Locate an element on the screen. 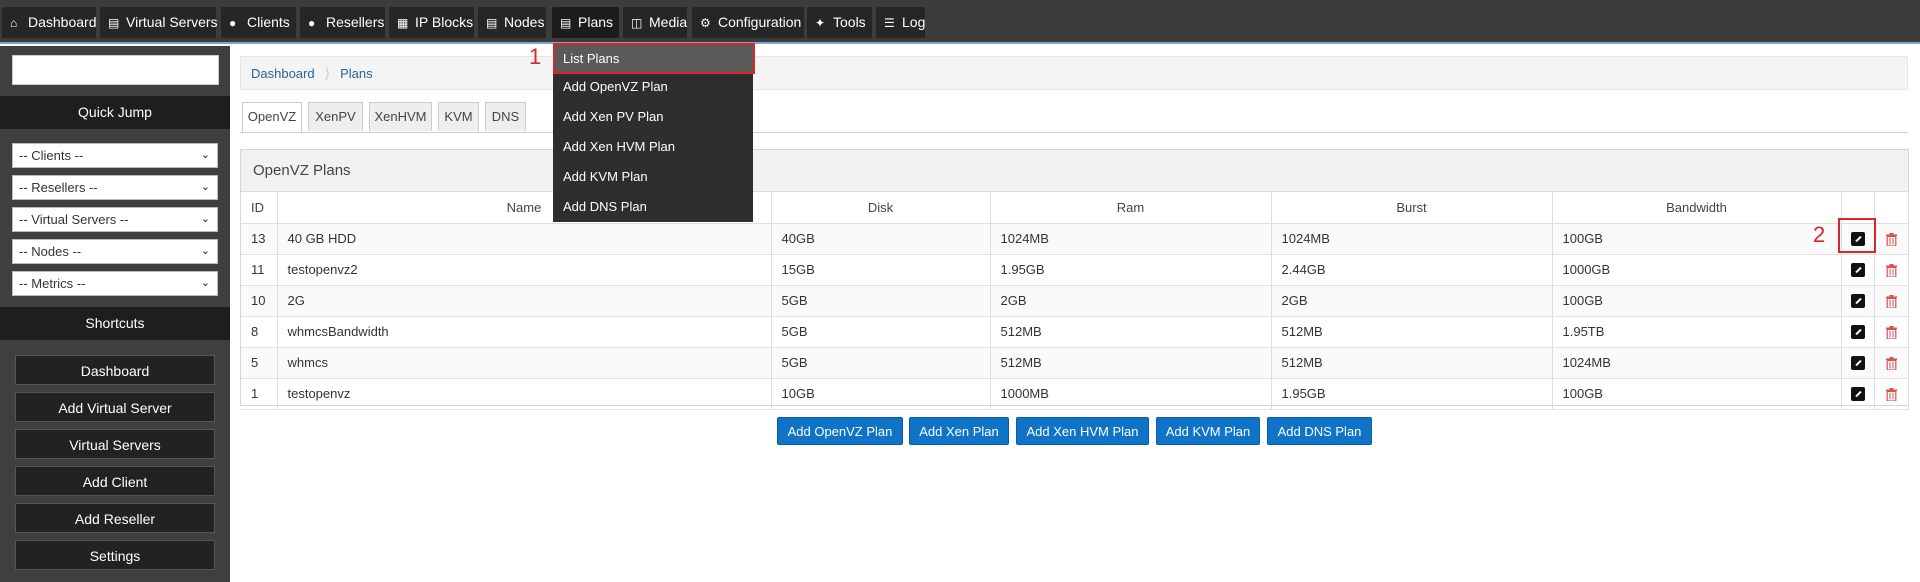  shortcuts-header: Shortcuts is located at coordinates (115, 323).